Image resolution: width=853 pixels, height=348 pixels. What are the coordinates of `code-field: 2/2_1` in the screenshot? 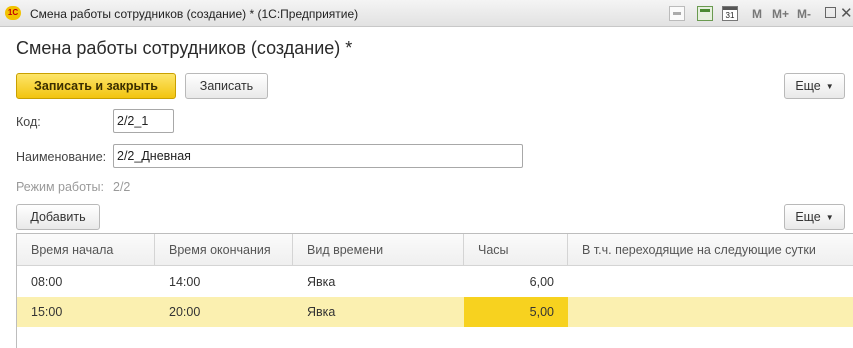 It's located at (143, 121).